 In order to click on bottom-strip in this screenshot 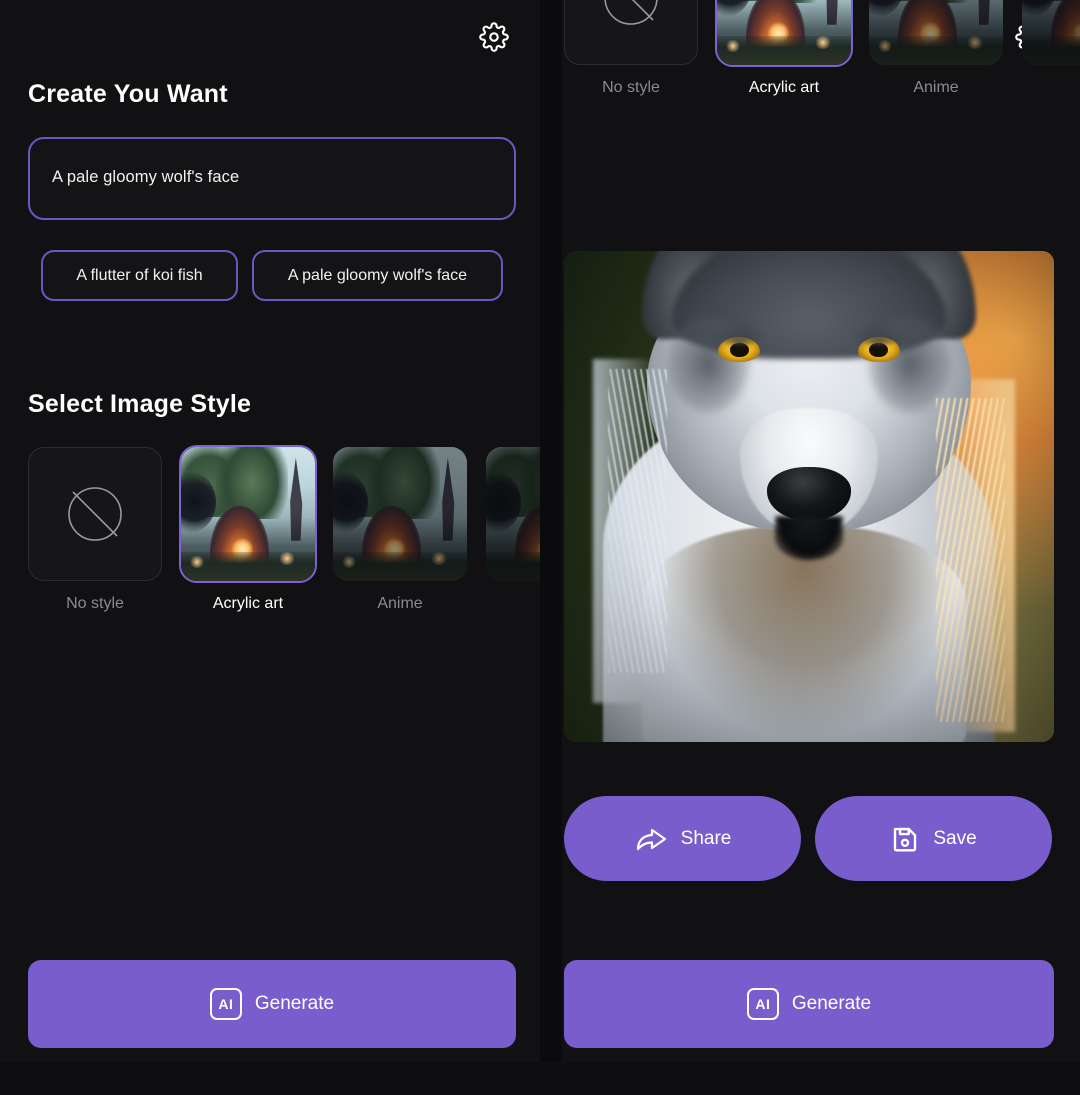, I will do `click(540, 1078)`.